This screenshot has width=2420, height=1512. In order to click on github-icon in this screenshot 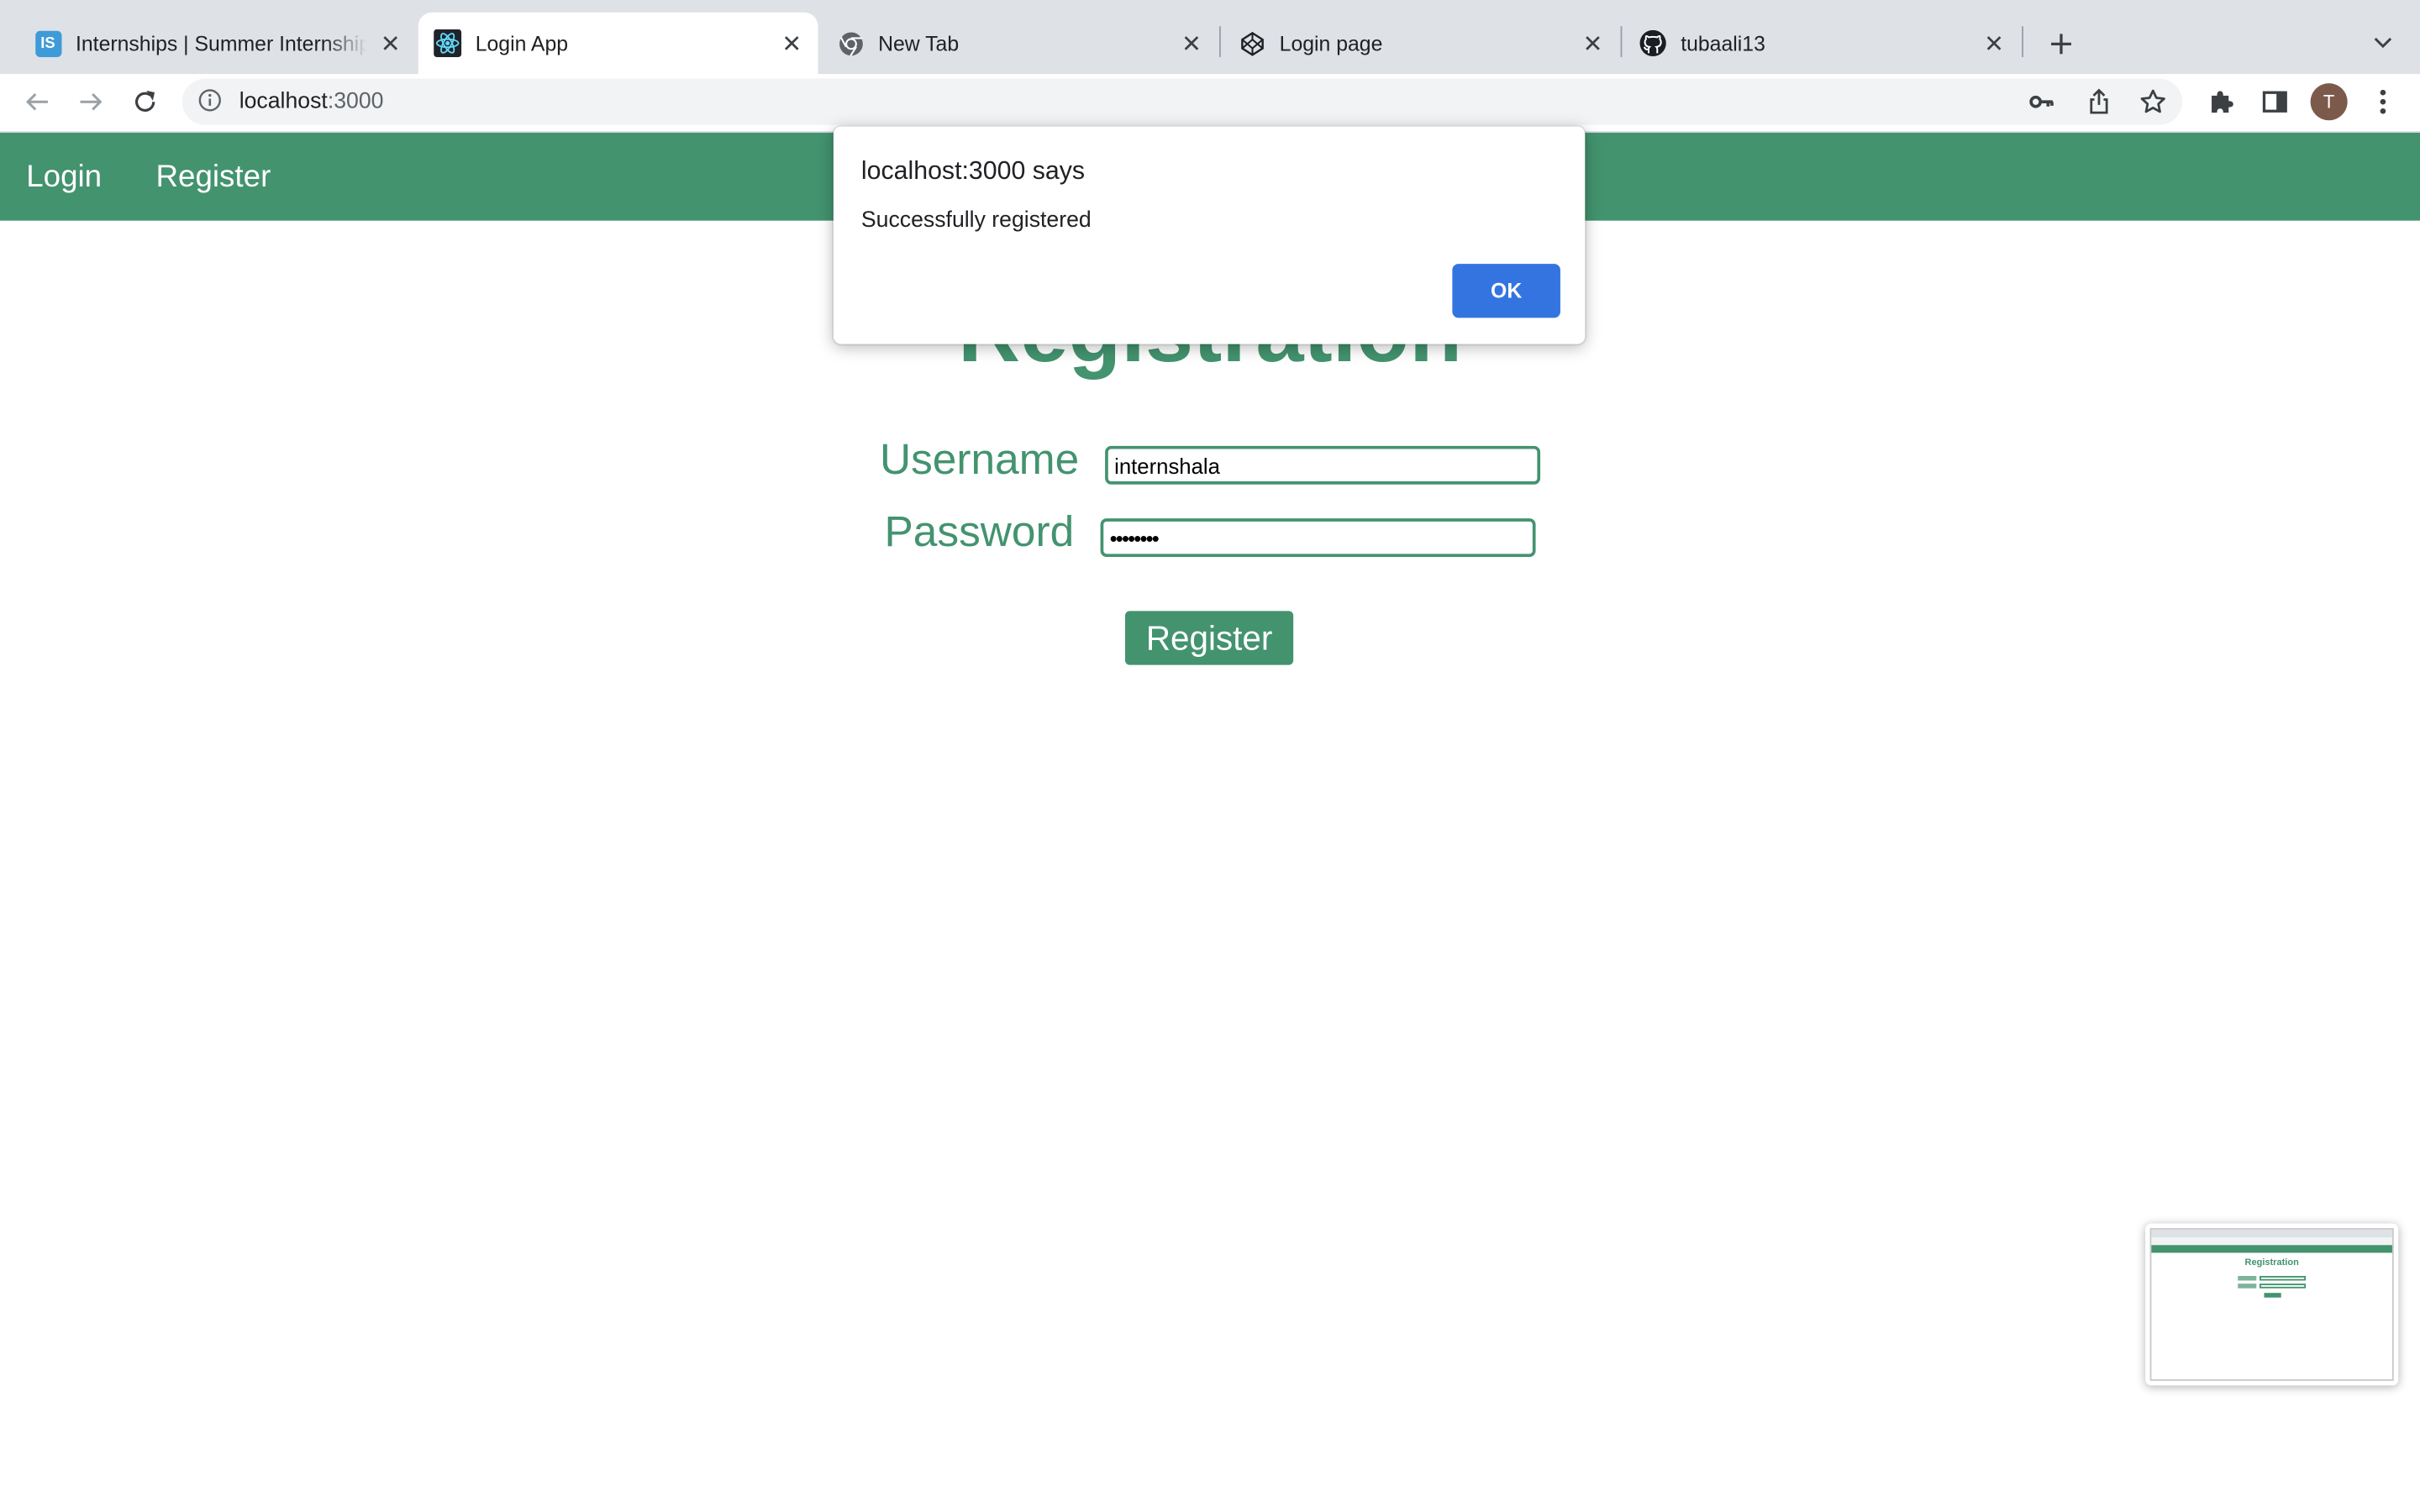, I will do `click(1653, 43)`.